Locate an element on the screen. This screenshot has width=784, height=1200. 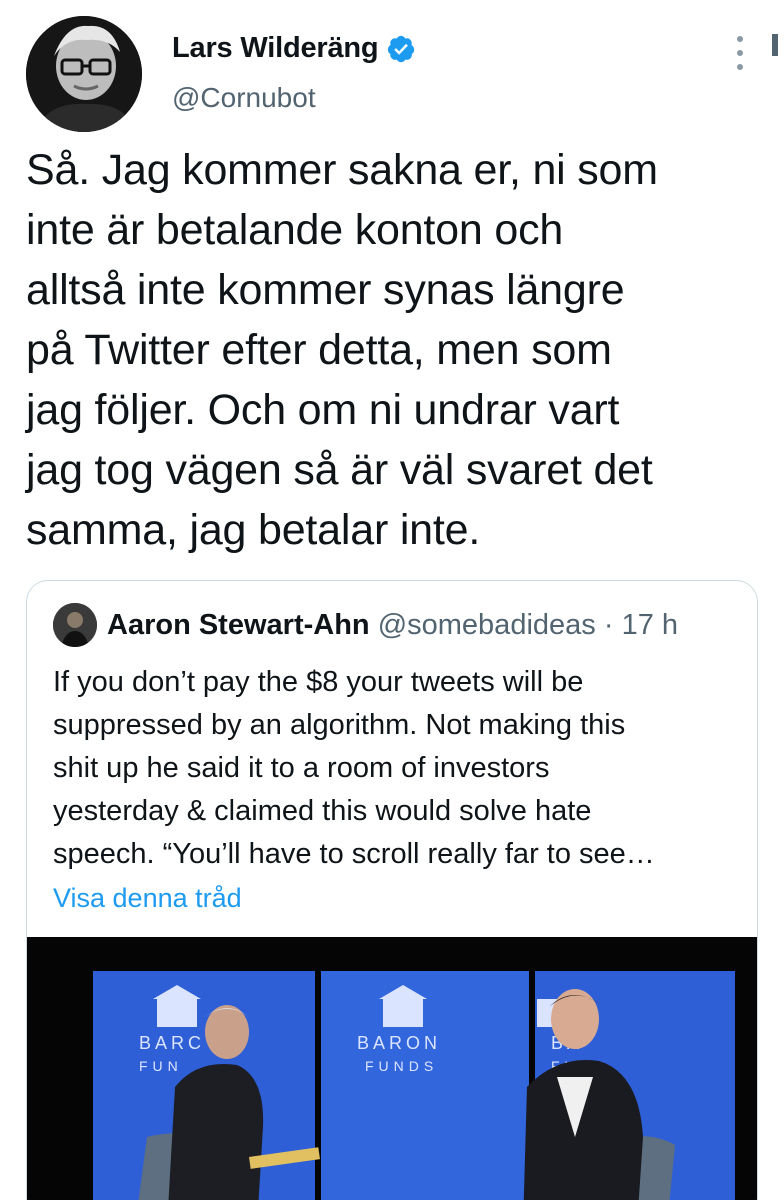
quoted-author-name: Aaron Stewart-Ahn is located at coordinates (238, 625).